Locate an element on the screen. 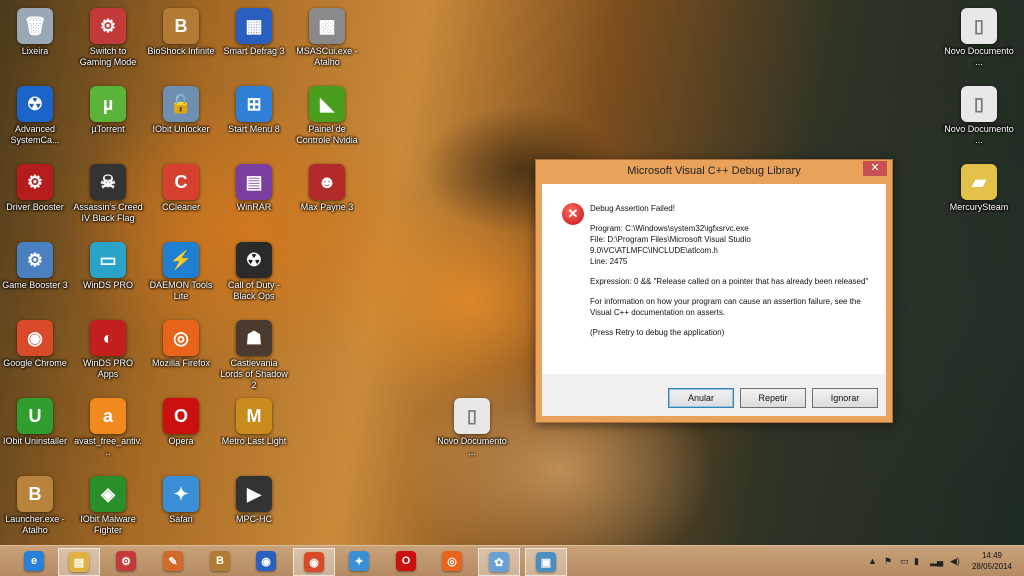 Image resolution: width=1024 pixels, height=576 pixels. start-menu-icon: ◉ is located at coordinates (266, 561).